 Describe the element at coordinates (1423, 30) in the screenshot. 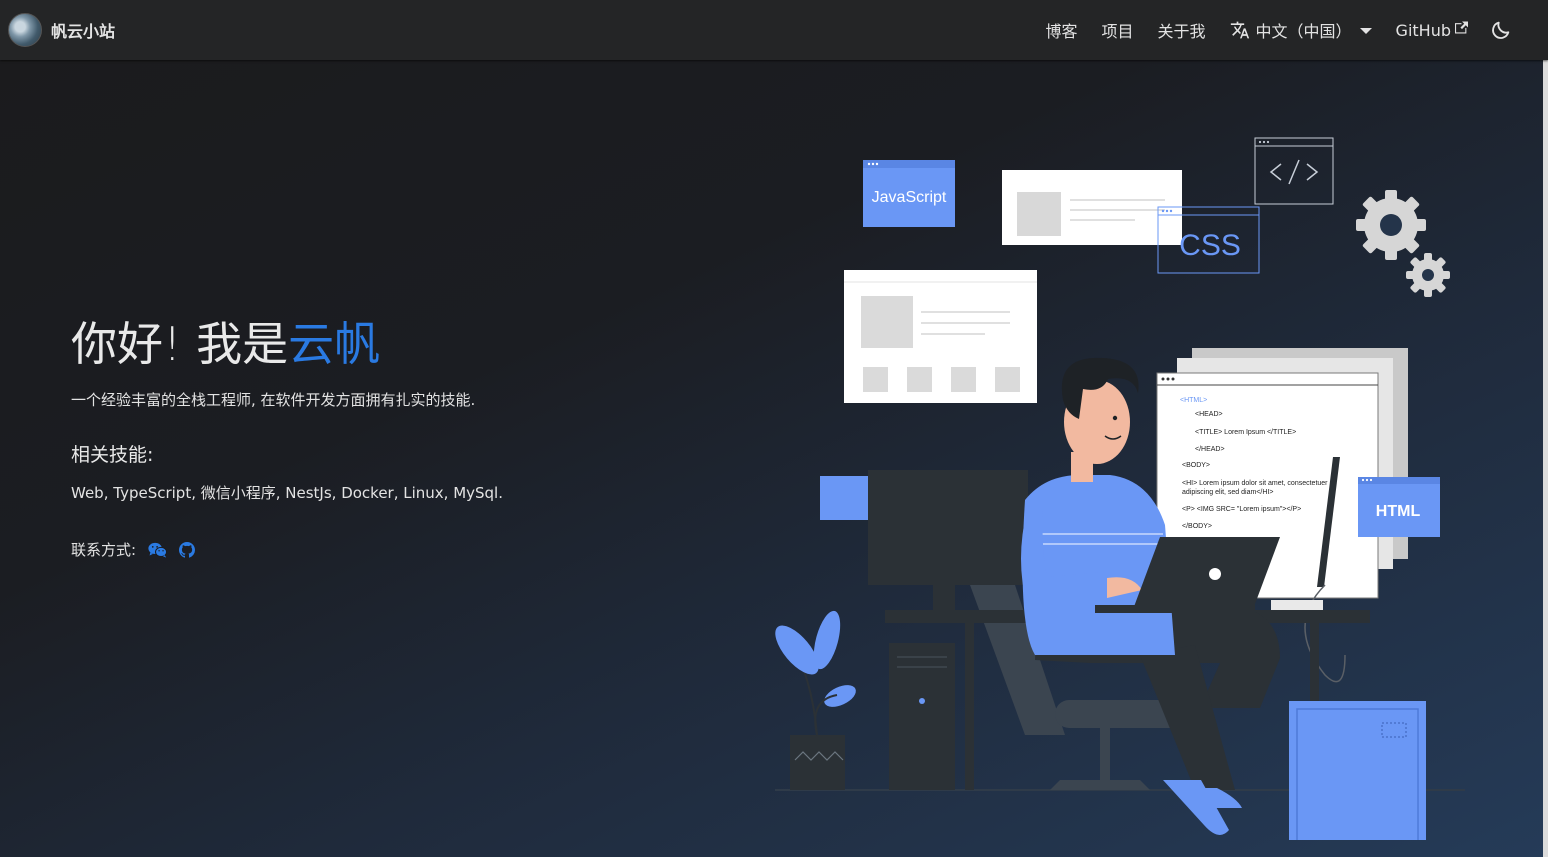

I see `github-link-label: GitHub` at that location.